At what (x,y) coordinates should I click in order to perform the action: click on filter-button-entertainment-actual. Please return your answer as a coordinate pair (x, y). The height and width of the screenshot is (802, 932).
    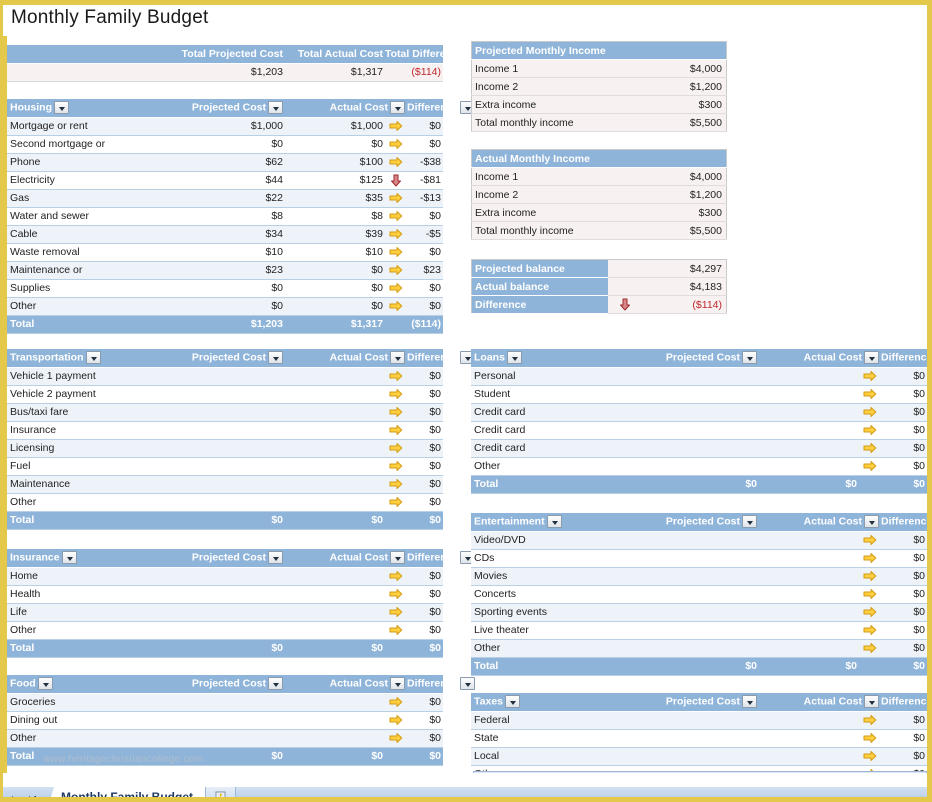
    Looking at the image, I should click on (871, 522).